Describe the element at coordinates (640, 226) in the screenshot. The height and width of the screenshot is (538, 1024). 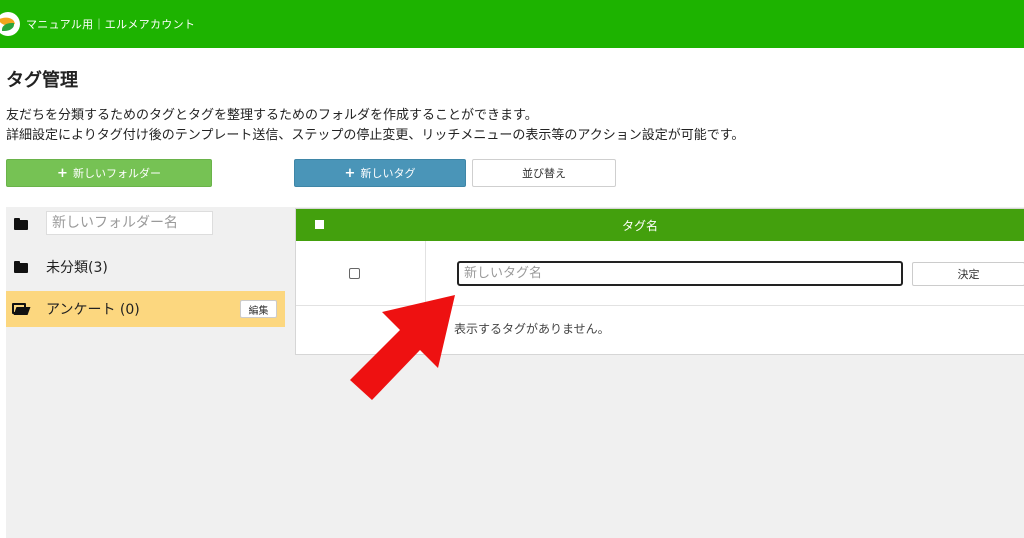
I see `tag-name-column-header: タグ名` at that location.